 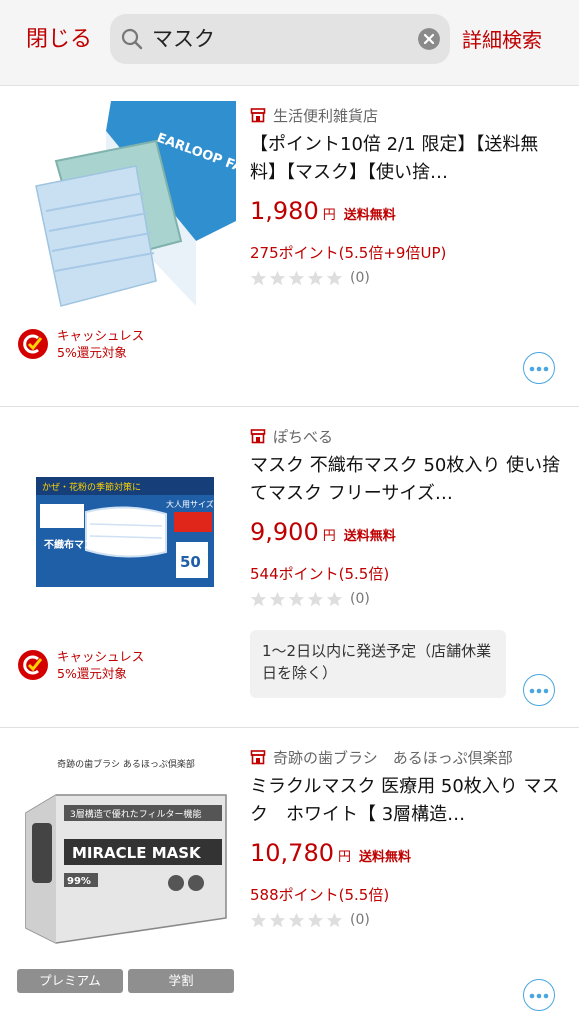 I want to click on shop-row: ぽちべる, so click(x=291, y=436).